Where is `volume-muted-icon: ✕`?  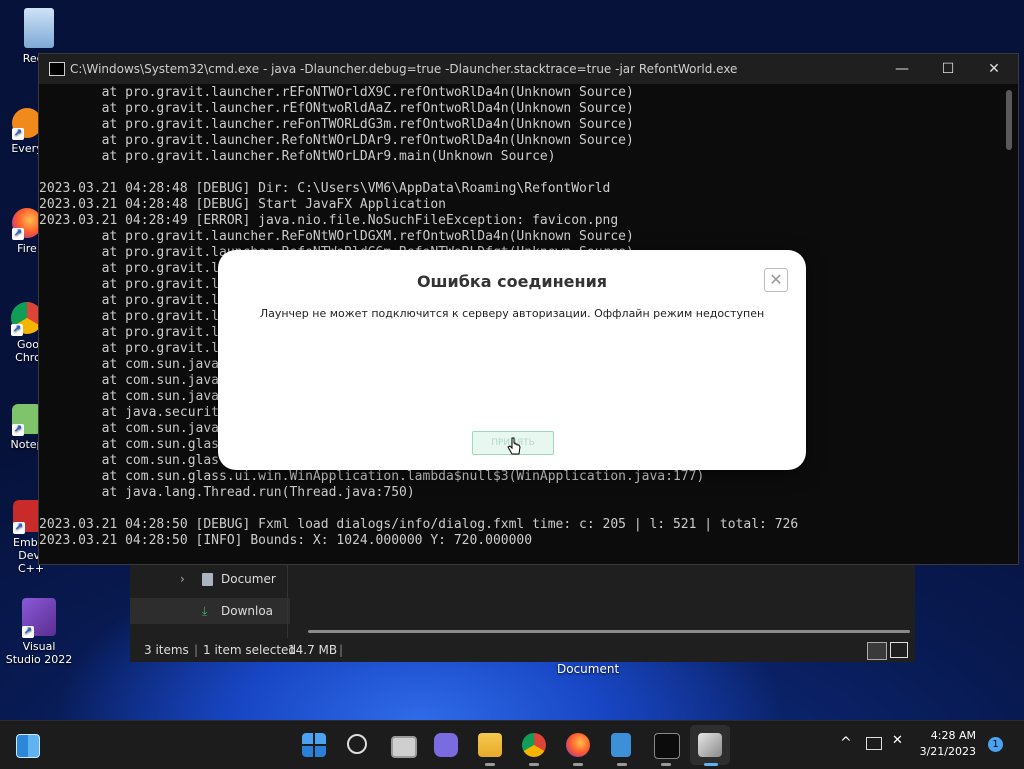 volume-muted-icon: ✕ is located at coordinates (897, 740).